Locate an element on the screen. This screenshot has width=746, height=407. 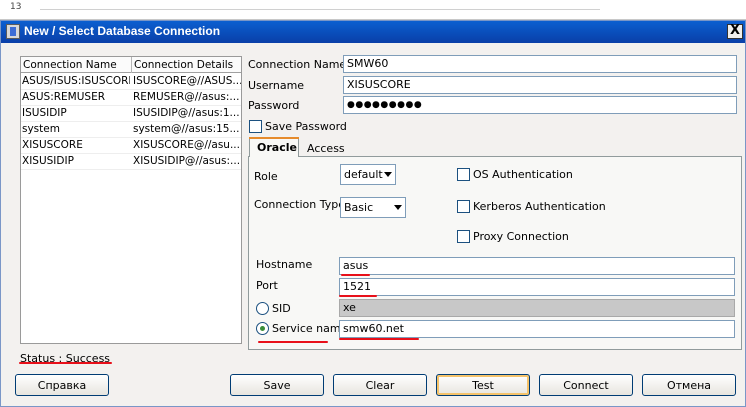
close-button: X is located at coordinates (735, 31).